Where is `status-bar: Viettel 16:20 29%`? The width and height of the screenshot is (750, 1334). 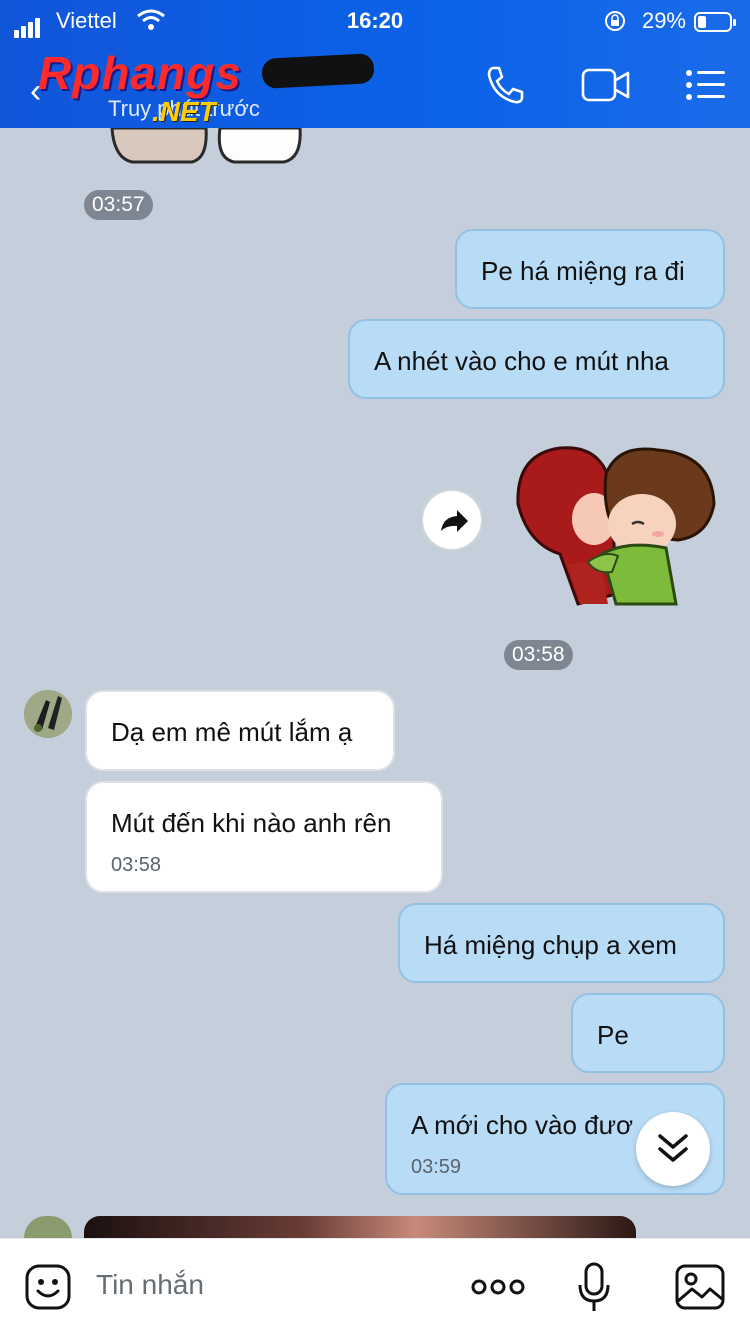
status-bar: Viettel 16:20 29% is located at coordinates (375, 22).